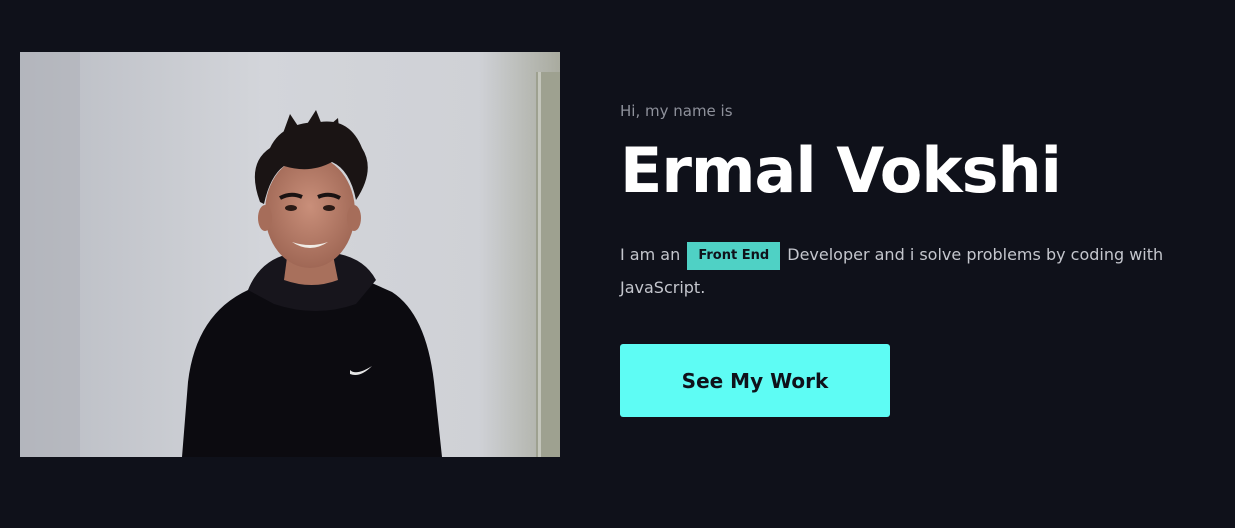 This screenshot has width=1235, height=528. Describe the element at coordinates (650, 254) in the screenshot. I see `tagline-before: I am an` at that location.